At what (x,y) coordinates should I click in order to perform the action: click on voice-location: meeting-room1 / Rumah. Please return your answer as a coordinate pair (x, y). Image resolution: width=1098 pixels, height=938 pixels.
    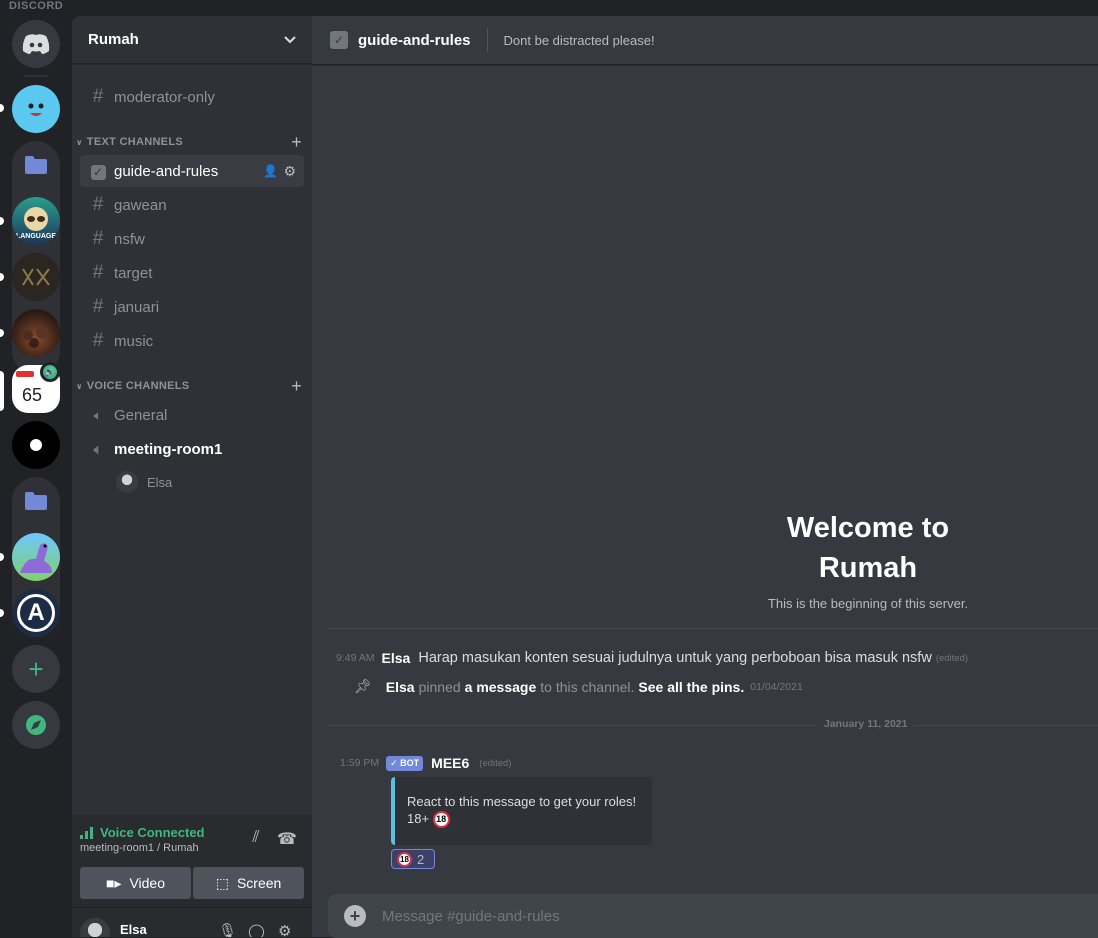
    Looking at the image, I should click on (139, 848).